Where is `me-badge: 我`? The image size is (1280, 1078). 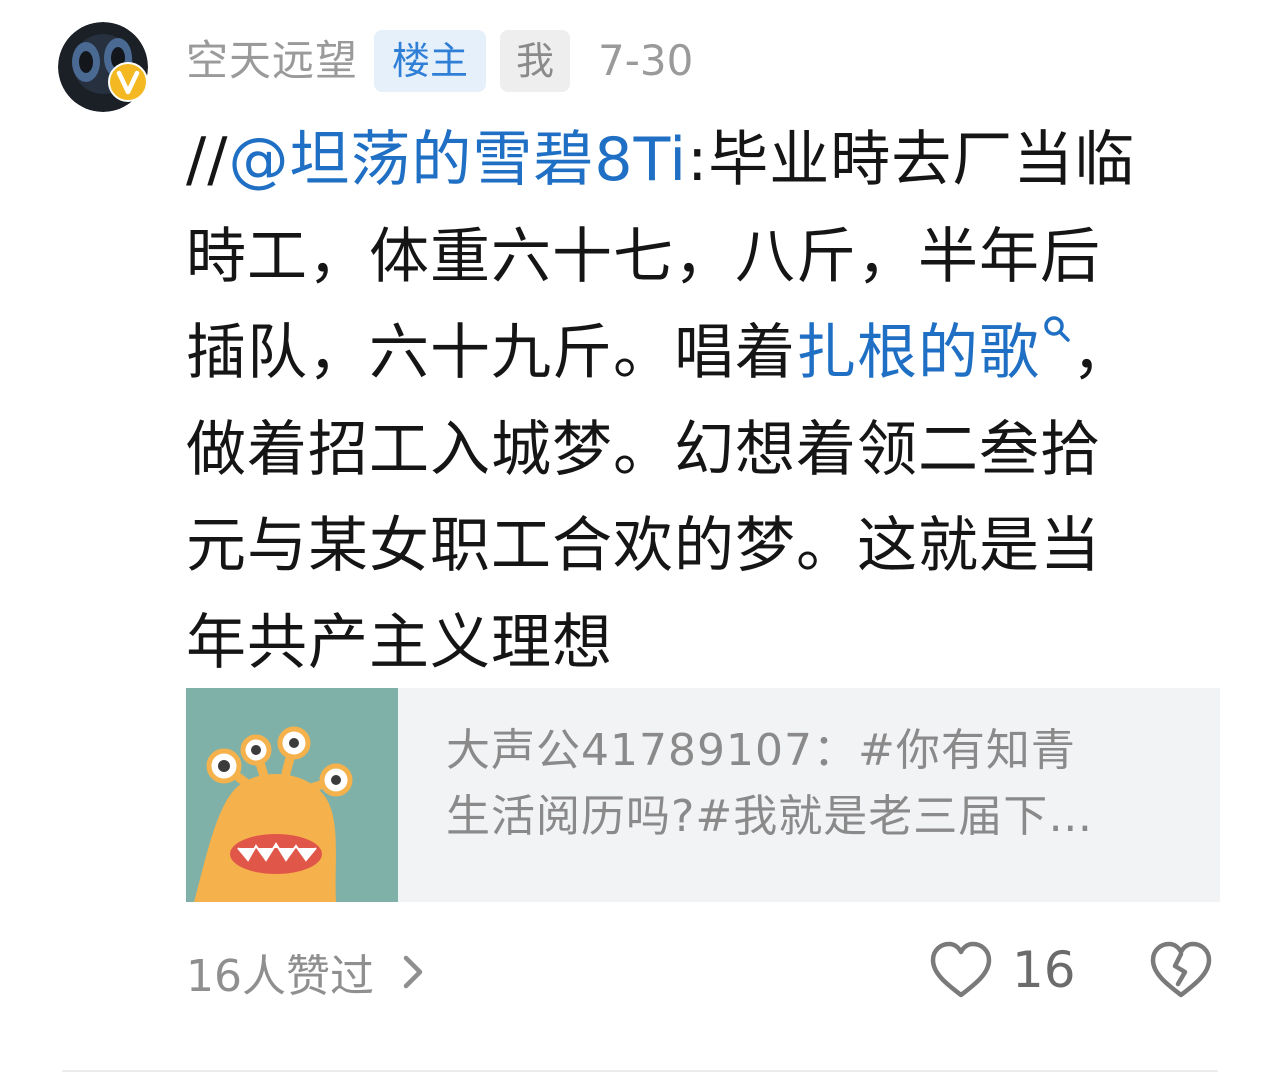 me-badge: 我 is located at coordinates (535, 61).